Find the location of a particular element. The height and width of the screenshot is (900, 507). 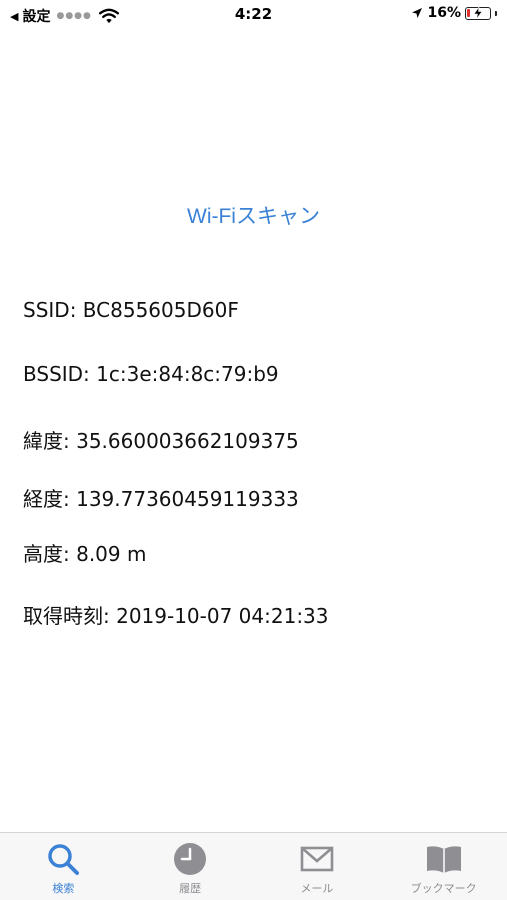

status-right: 16% is located at coordinates (454, 13).